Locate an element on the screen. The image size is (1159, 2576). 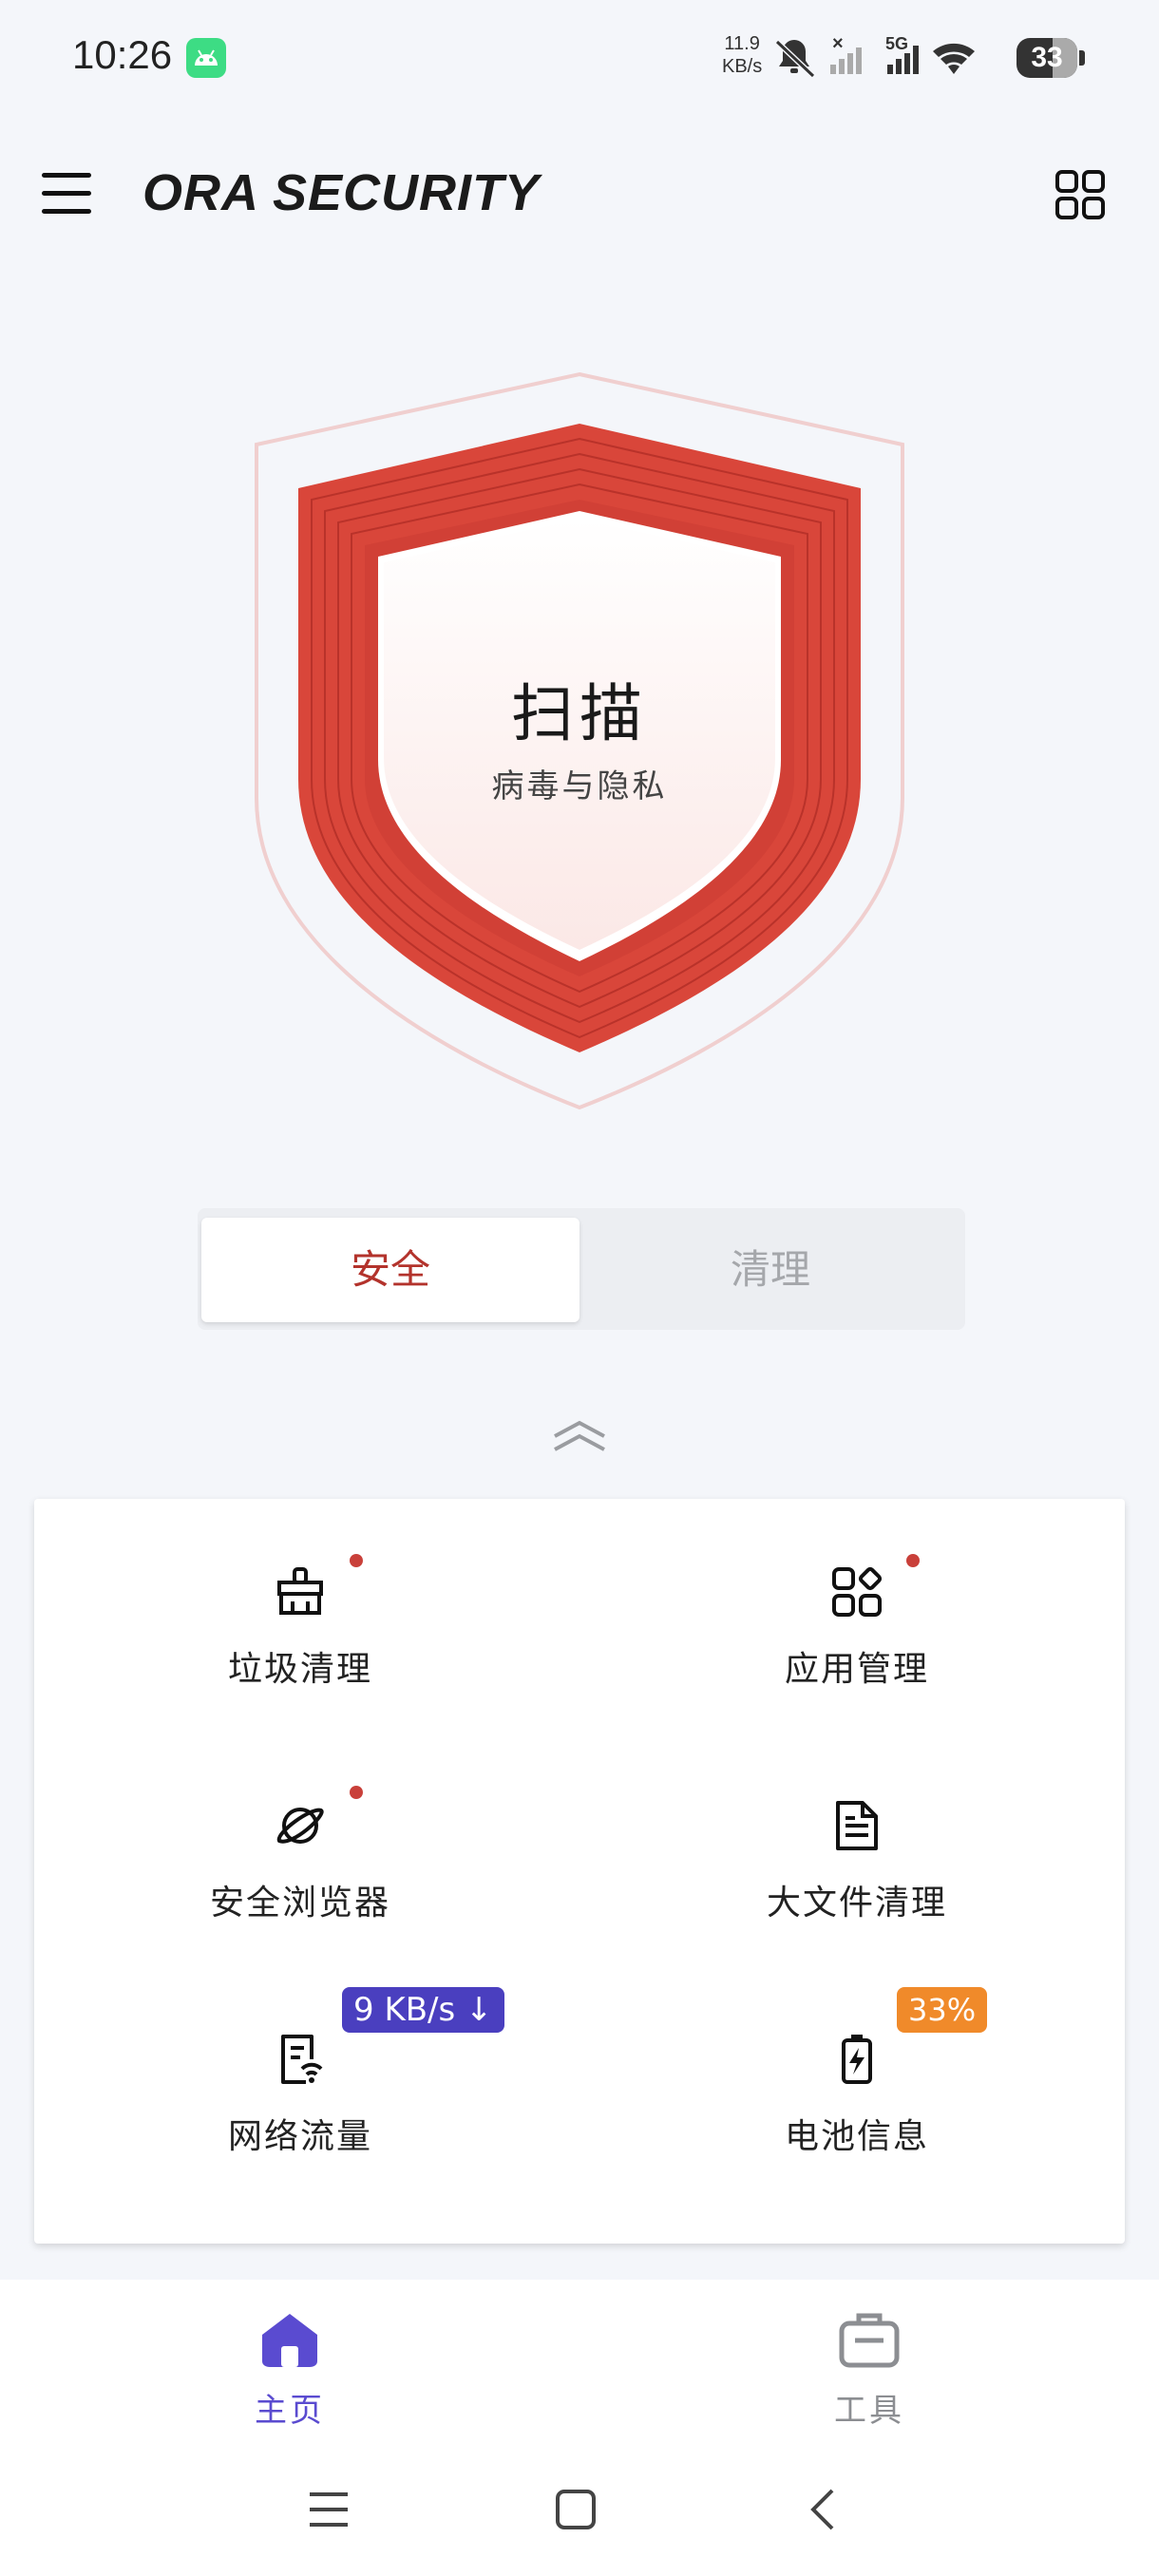
network-speed: 11.9 KB/s is located at coordinates (742, 55).